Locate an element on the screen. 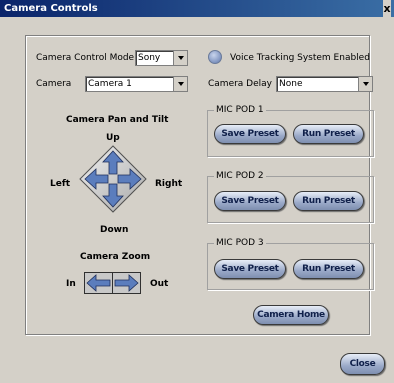  title-bar: Camera Controls x is located at coordinates (197, 8).